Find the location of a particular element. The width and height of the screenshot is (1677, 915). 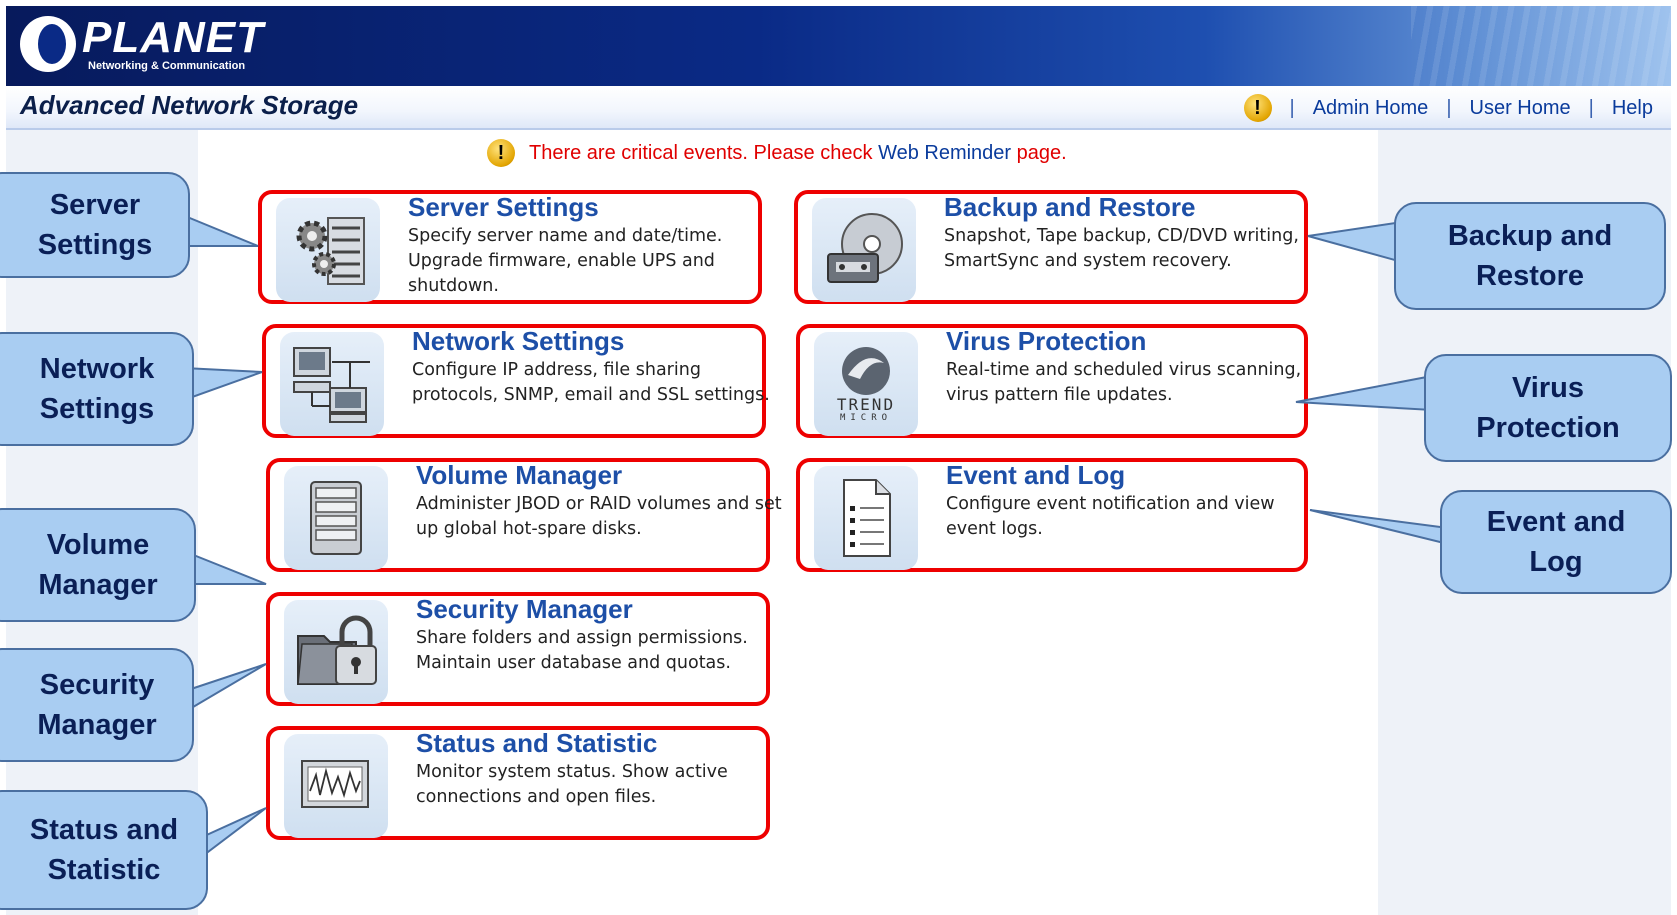

callout-line: Event and is located at coordinates (1556, 522).